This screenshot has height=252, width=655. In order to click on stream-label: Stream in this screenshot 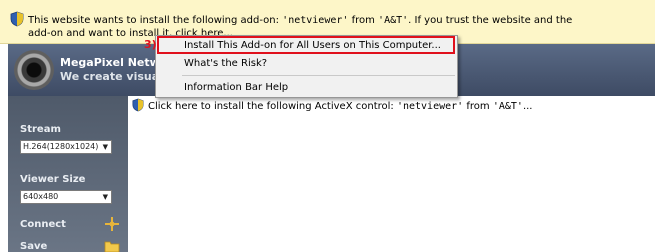, I will do `click(40, 129)`.